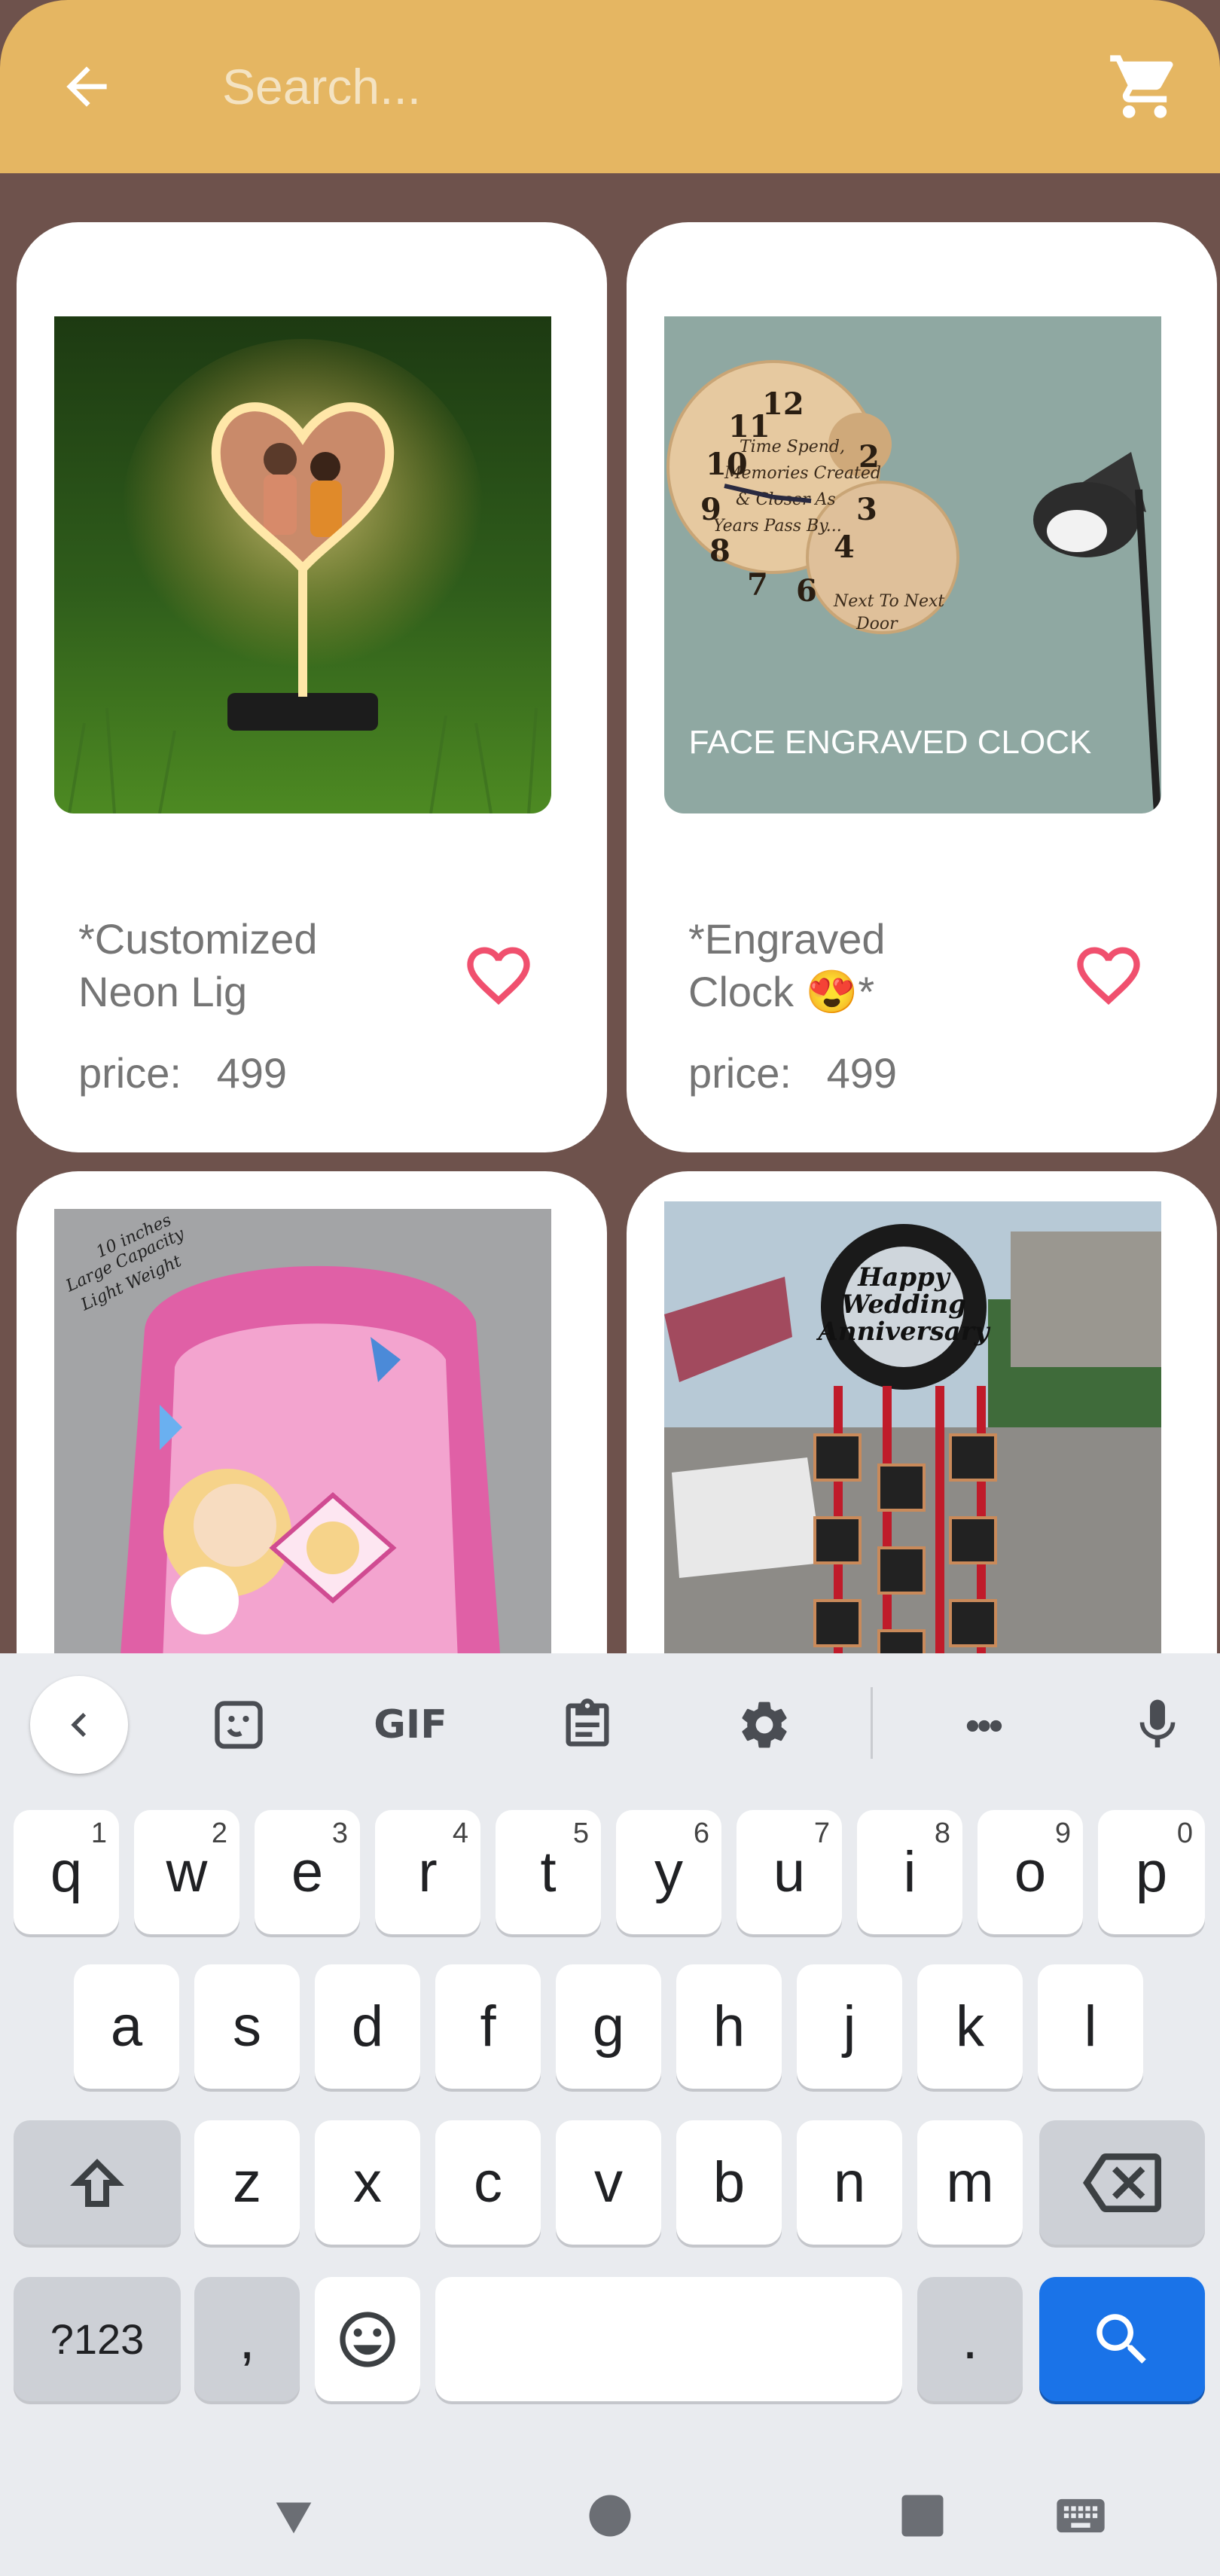  I want to click on svg-text: 8, so click(719, 551).